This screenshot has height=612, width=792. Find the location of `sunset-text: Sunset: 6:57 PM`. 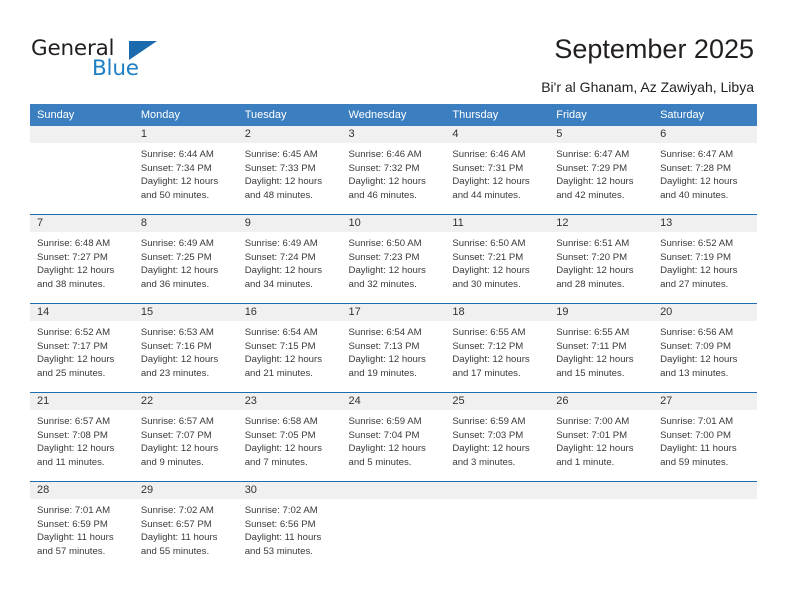

sunset-text: Sunset: 6:57 PM is located at coordinates (176, 524).